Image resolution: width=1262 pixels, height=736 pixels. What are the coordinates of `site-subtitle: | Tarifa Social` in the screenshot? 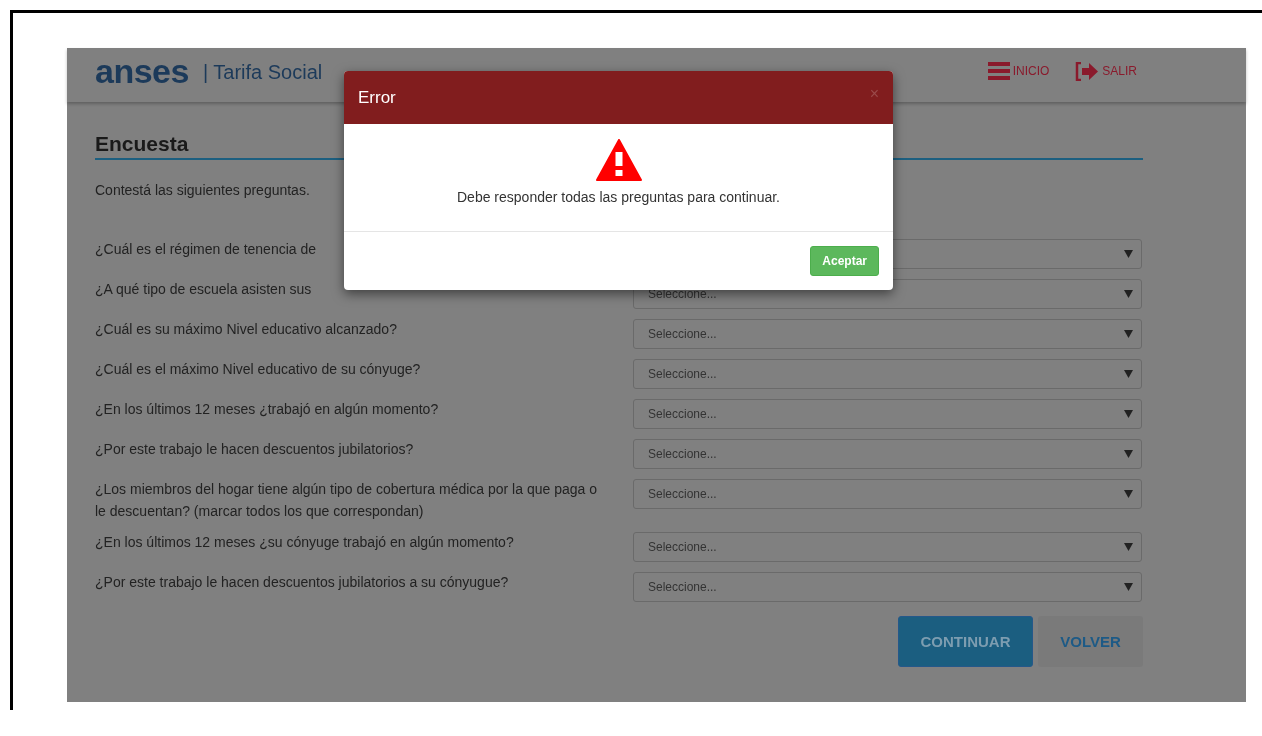 It's located at (262, 72).